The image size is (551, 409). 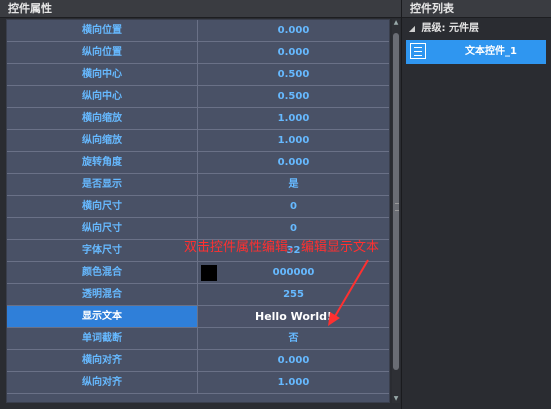 I want to click on property-label: 透明混合, so click(x=102, y=294).